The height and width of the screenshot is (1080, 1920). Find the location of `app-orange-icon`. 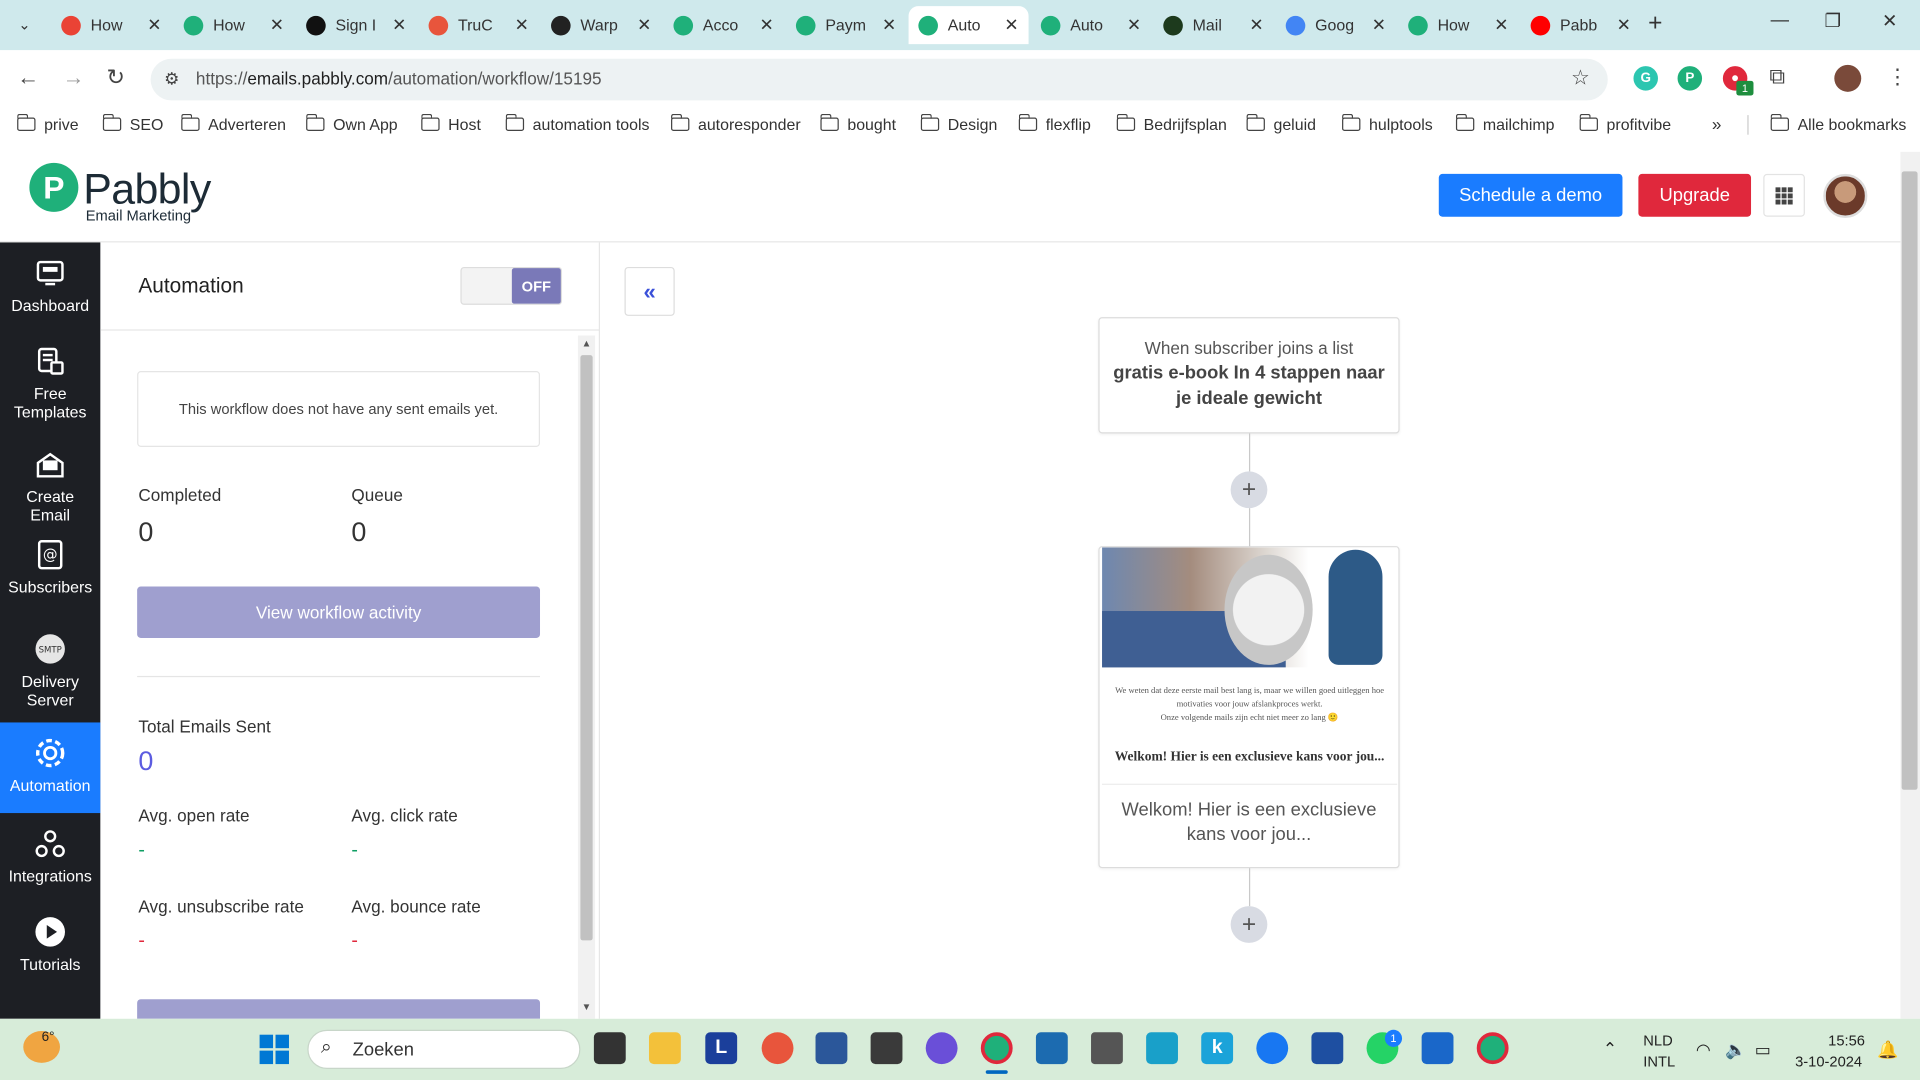

app-orange-icon is located at coordinates (777, 1048).